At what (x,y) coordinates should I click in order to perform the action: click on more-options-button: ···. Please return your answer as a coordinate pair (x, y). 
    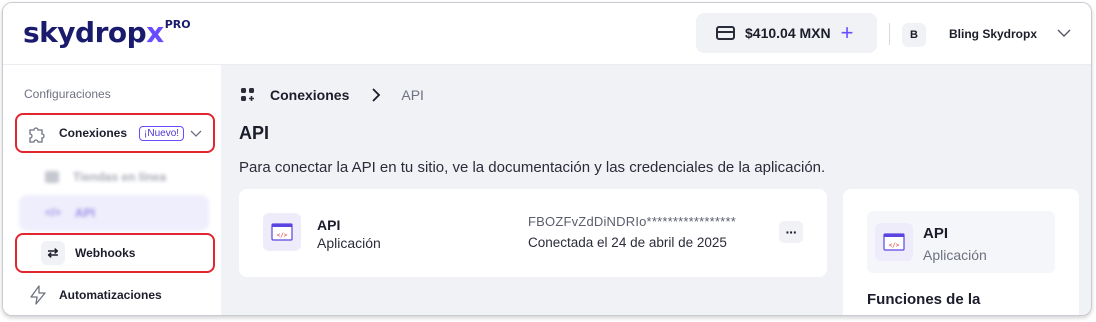
    Looking at the image, I should click on (791, 232).